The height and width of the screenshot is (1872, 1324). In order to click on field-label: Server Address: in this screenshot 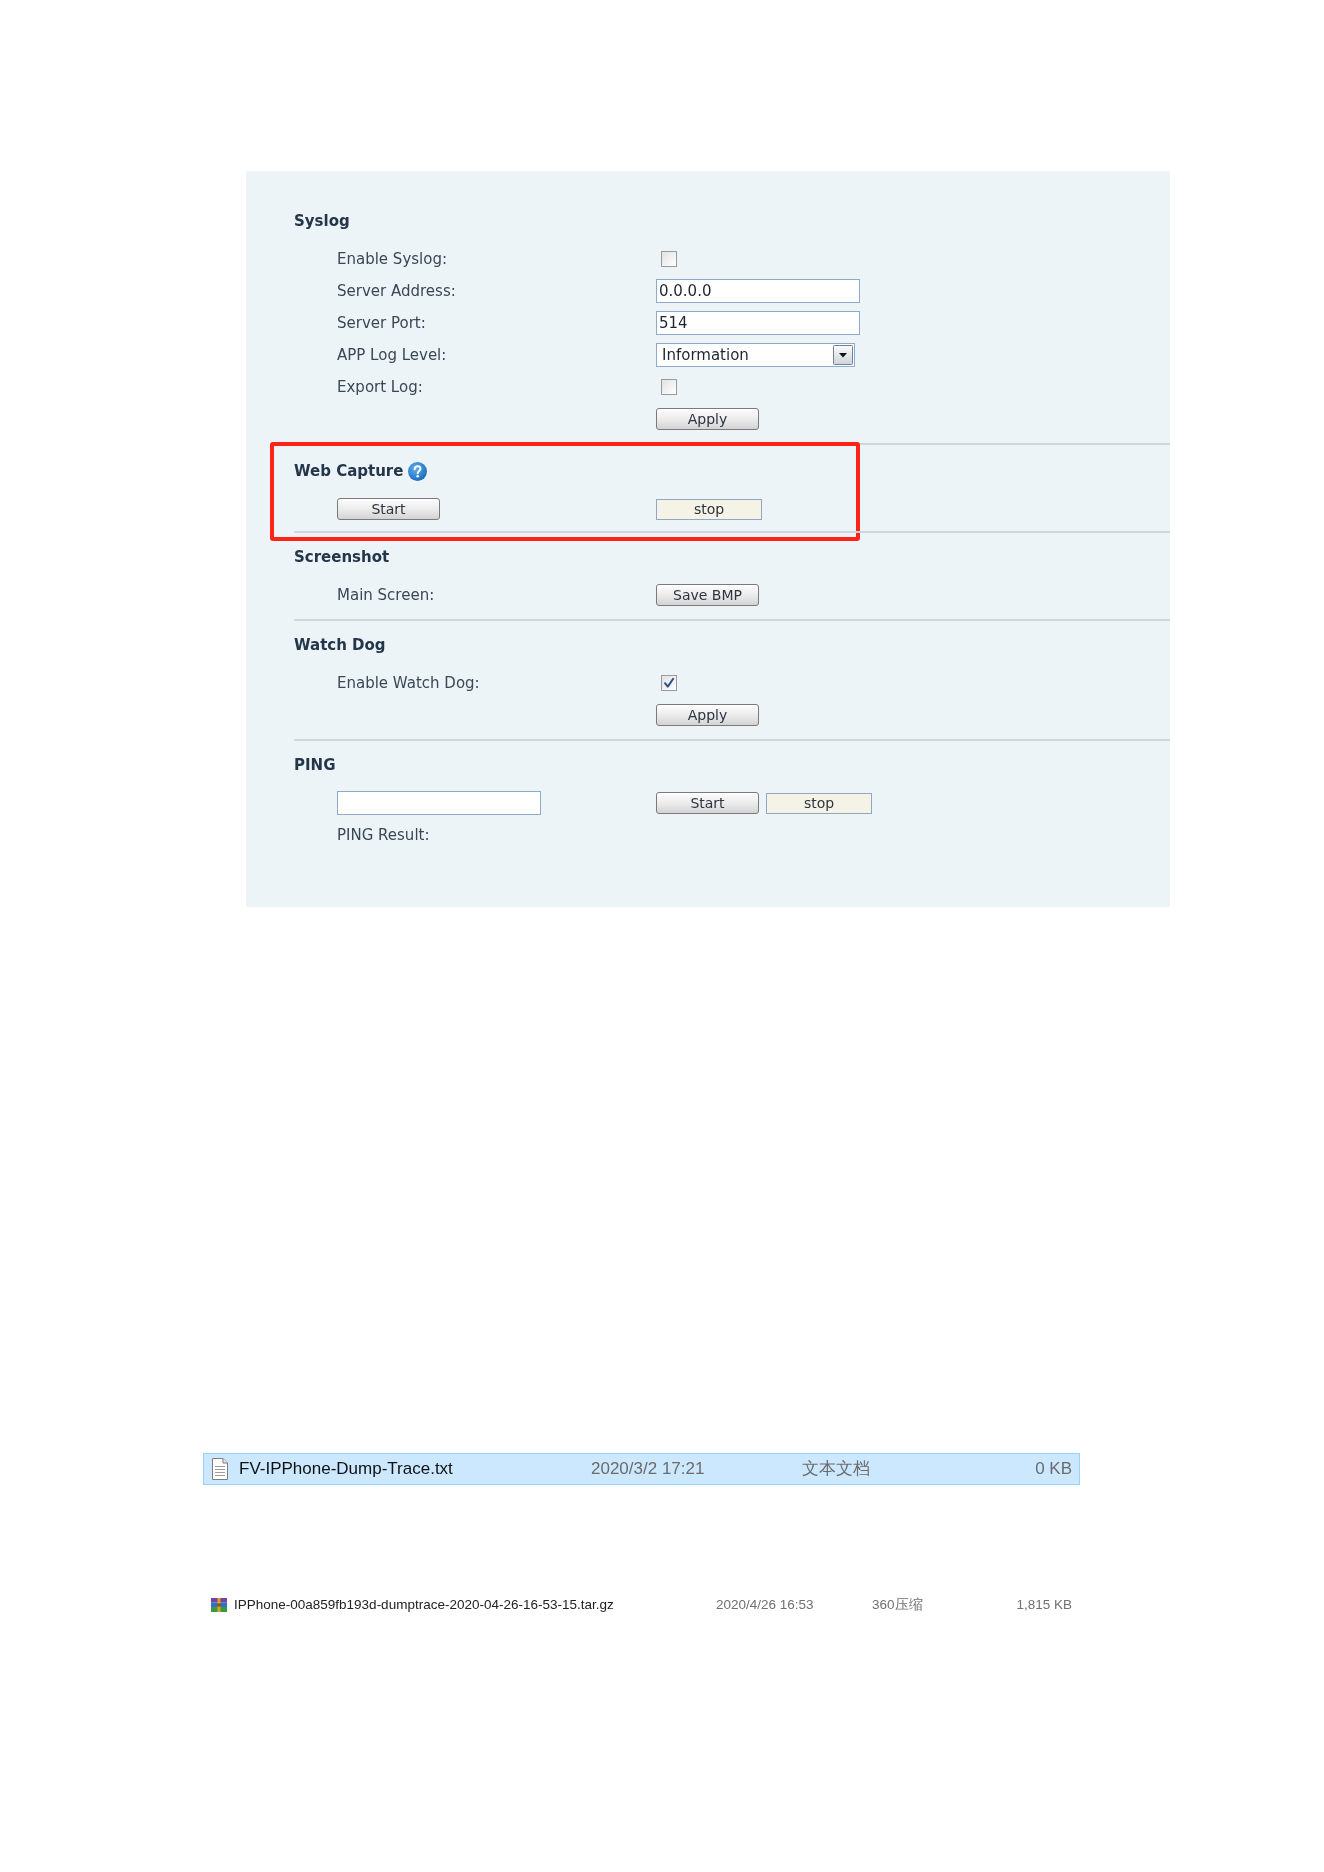, I will do `click(396, 291)`.